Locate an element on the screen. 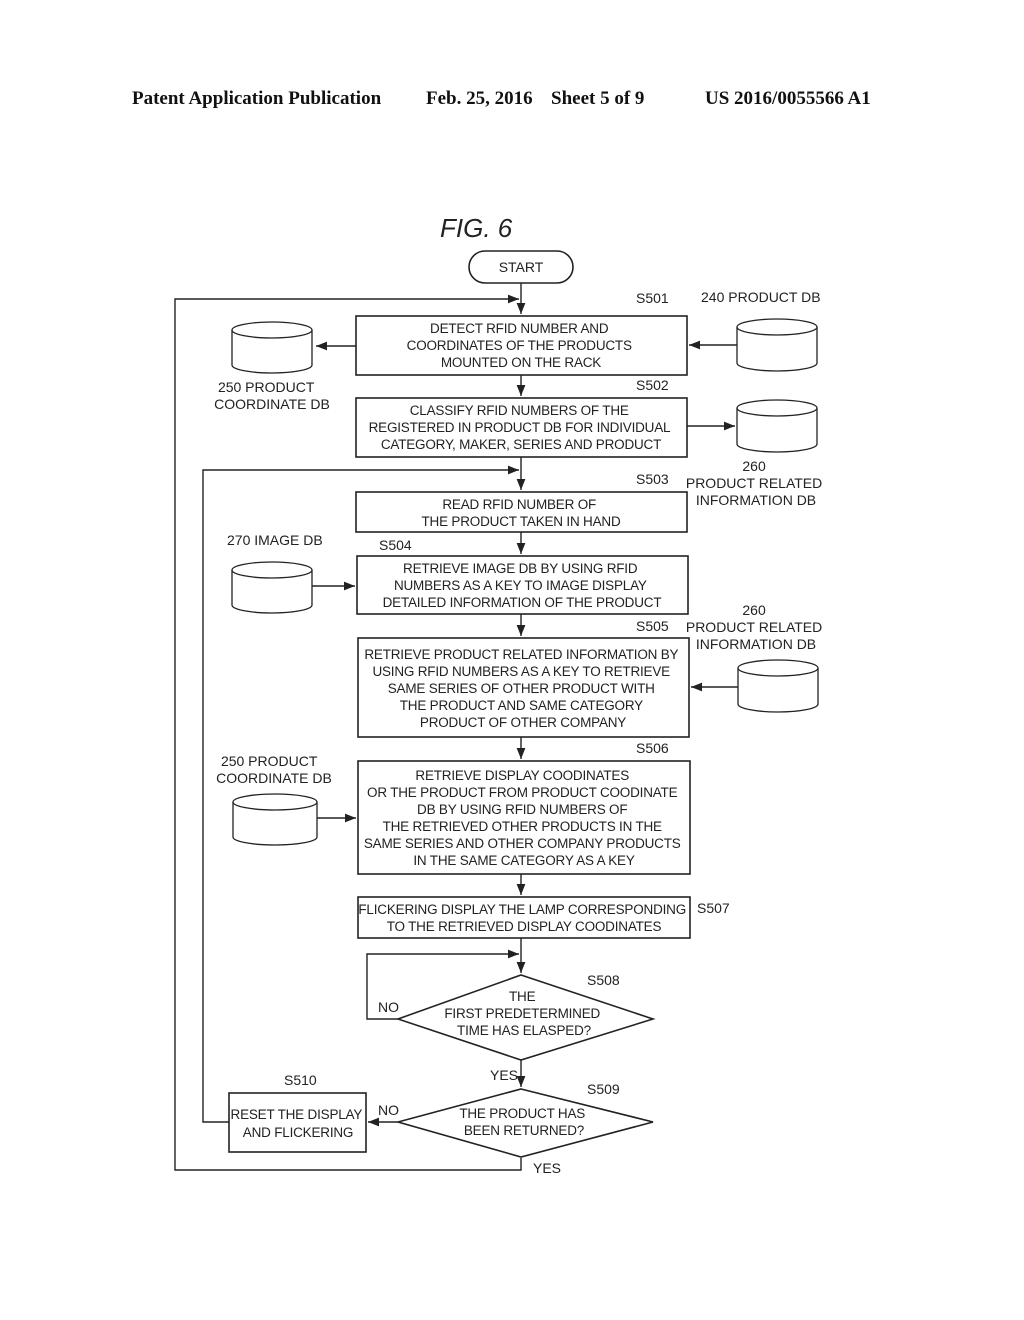 This screenshot has height=1320, width=1024. db250-mid-label: 250 PRODUCT COORDINATE DB is located at coordinates (274, 769).